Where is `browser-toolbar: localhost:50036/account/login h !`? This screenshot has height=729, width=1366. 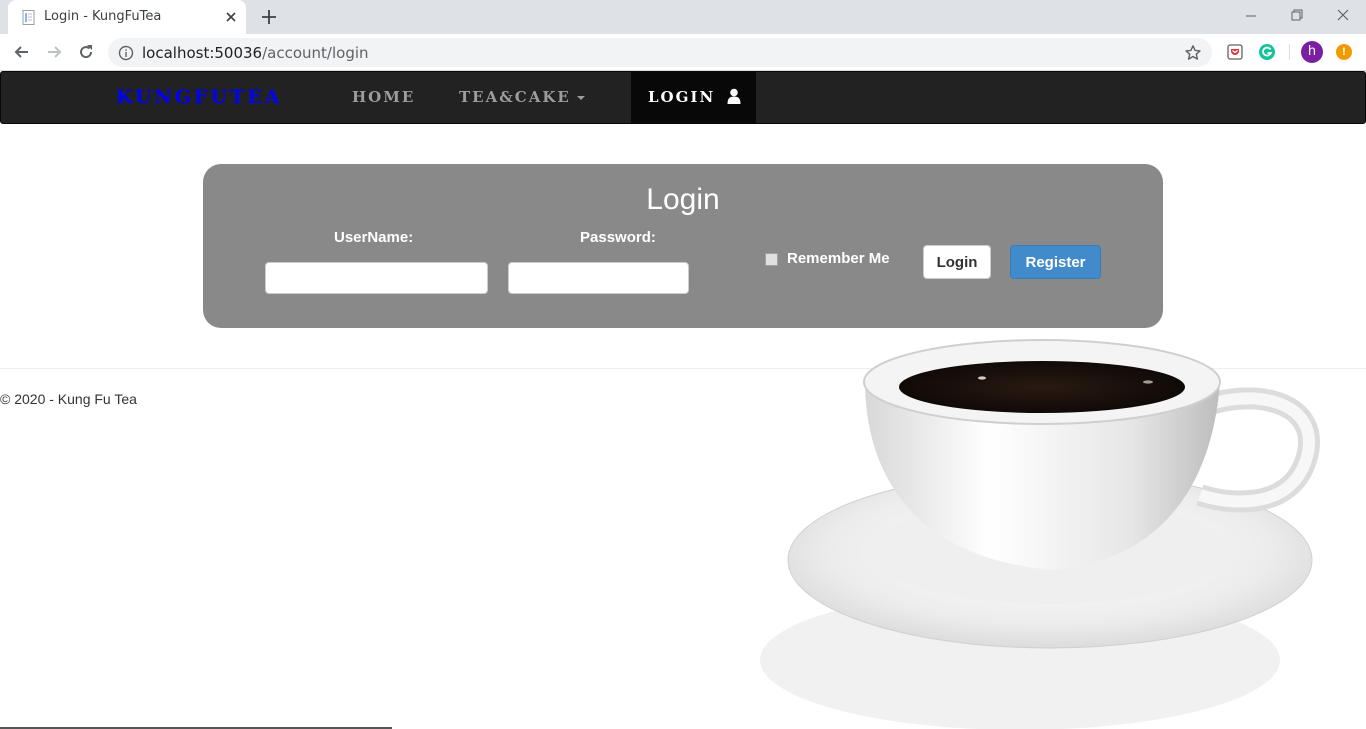 browser-toolbar: localhost:50036/account/login h ! is located at coordinates (683, 52).